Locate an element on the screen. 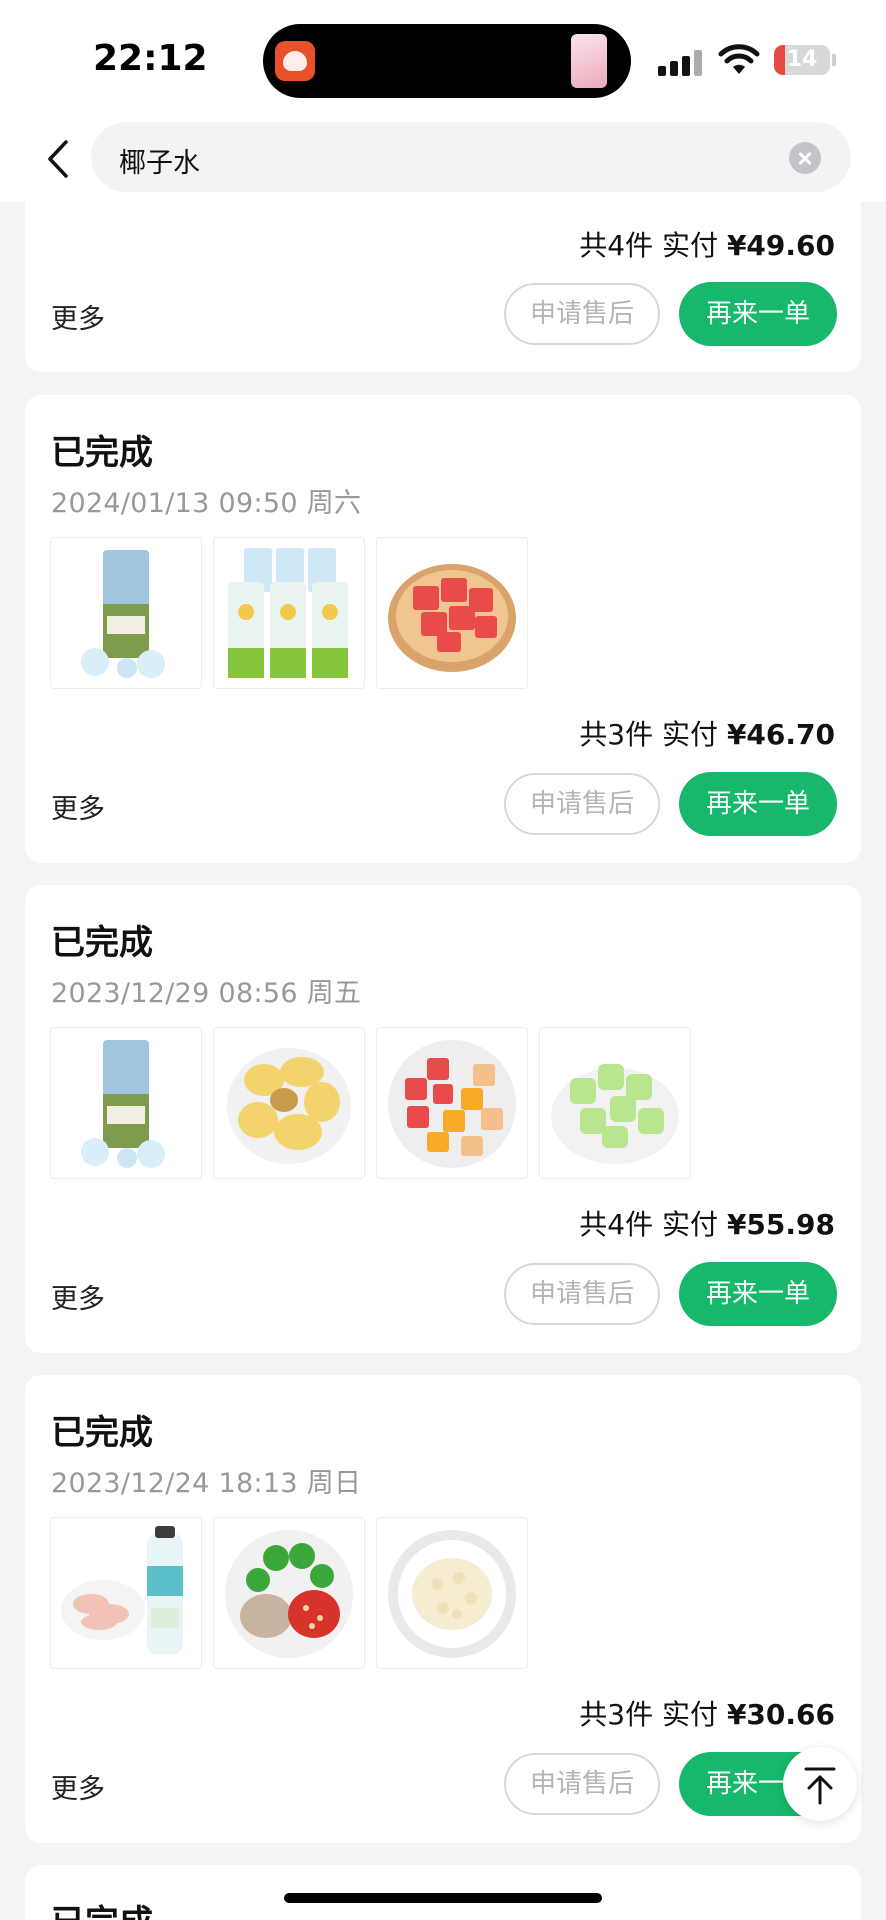 The width and height of the screenshot is (886, 1920). order-date: 2023/12/24 18:13 周日 is located at coordinates (206, 1483).